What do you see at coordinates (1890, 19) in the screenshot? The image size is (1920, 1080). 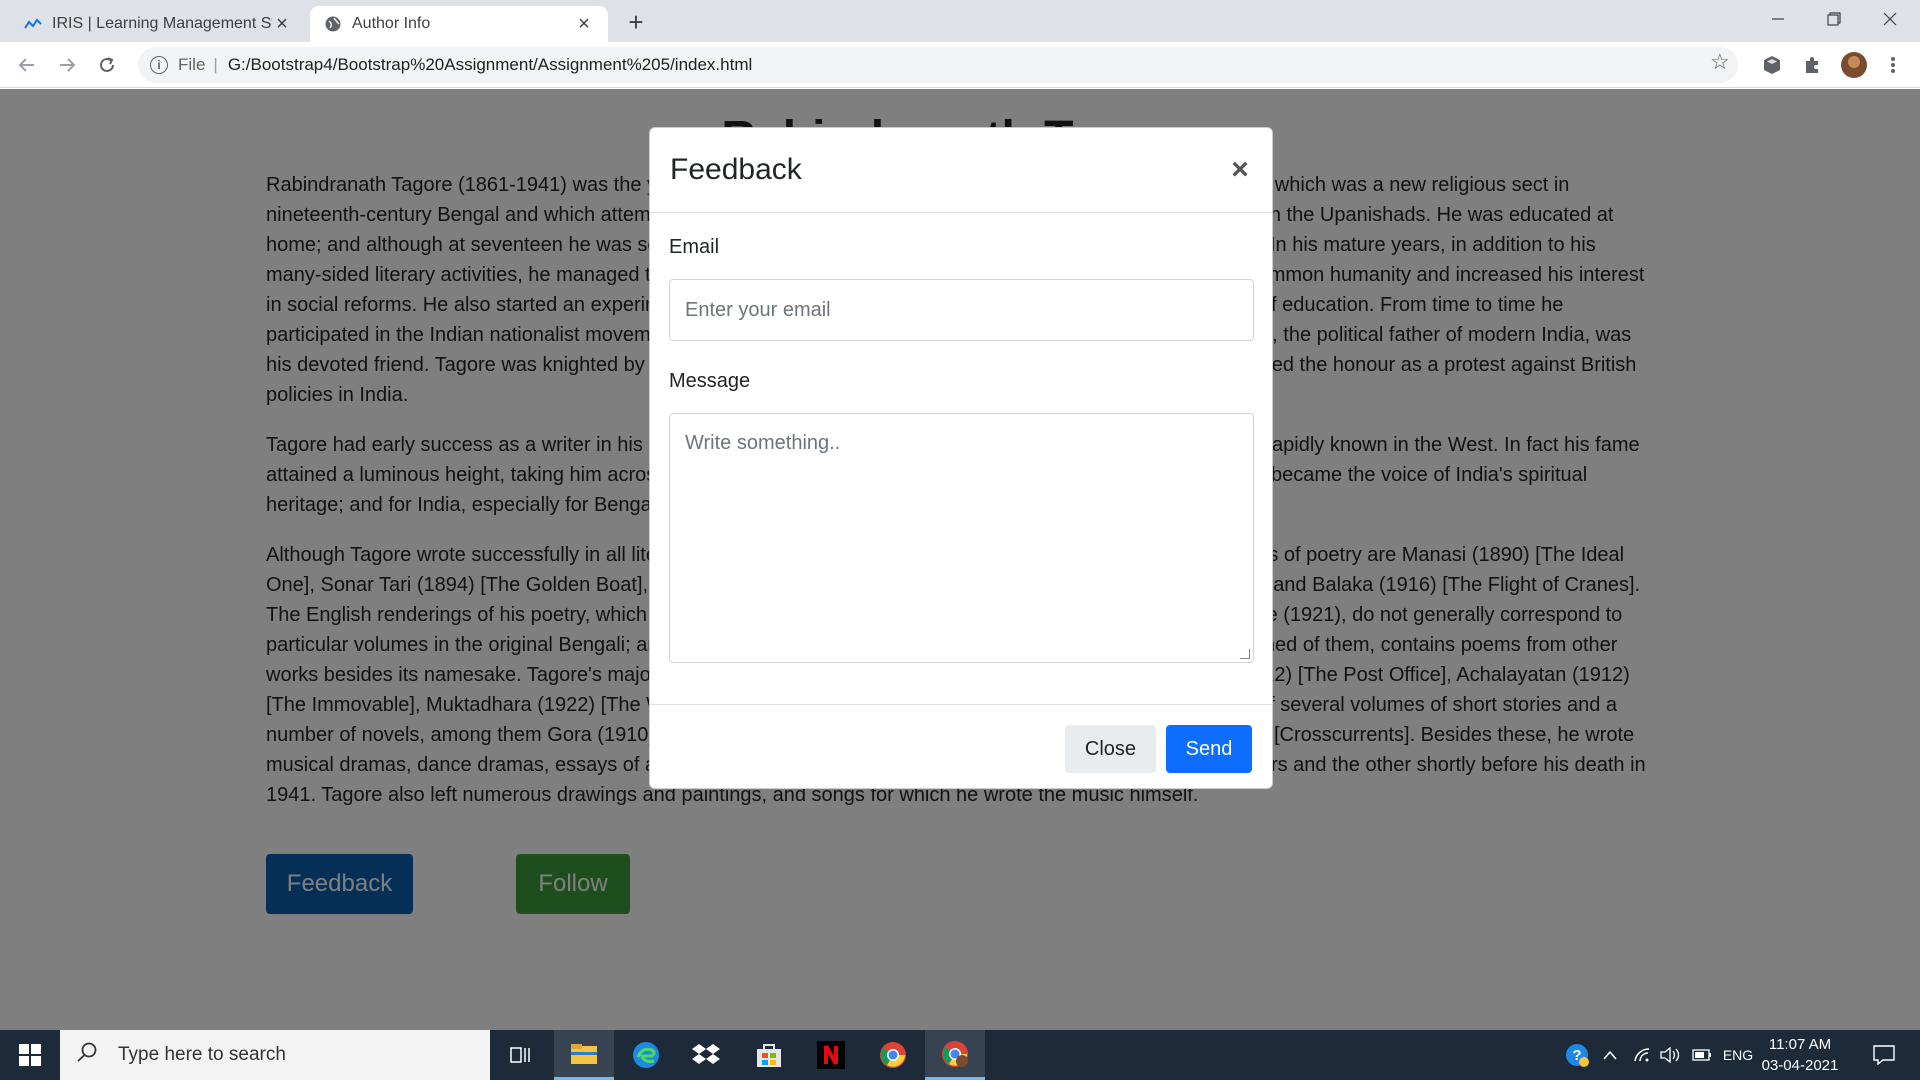 I see `window-close-icon` at bounding box center [1890, 19].